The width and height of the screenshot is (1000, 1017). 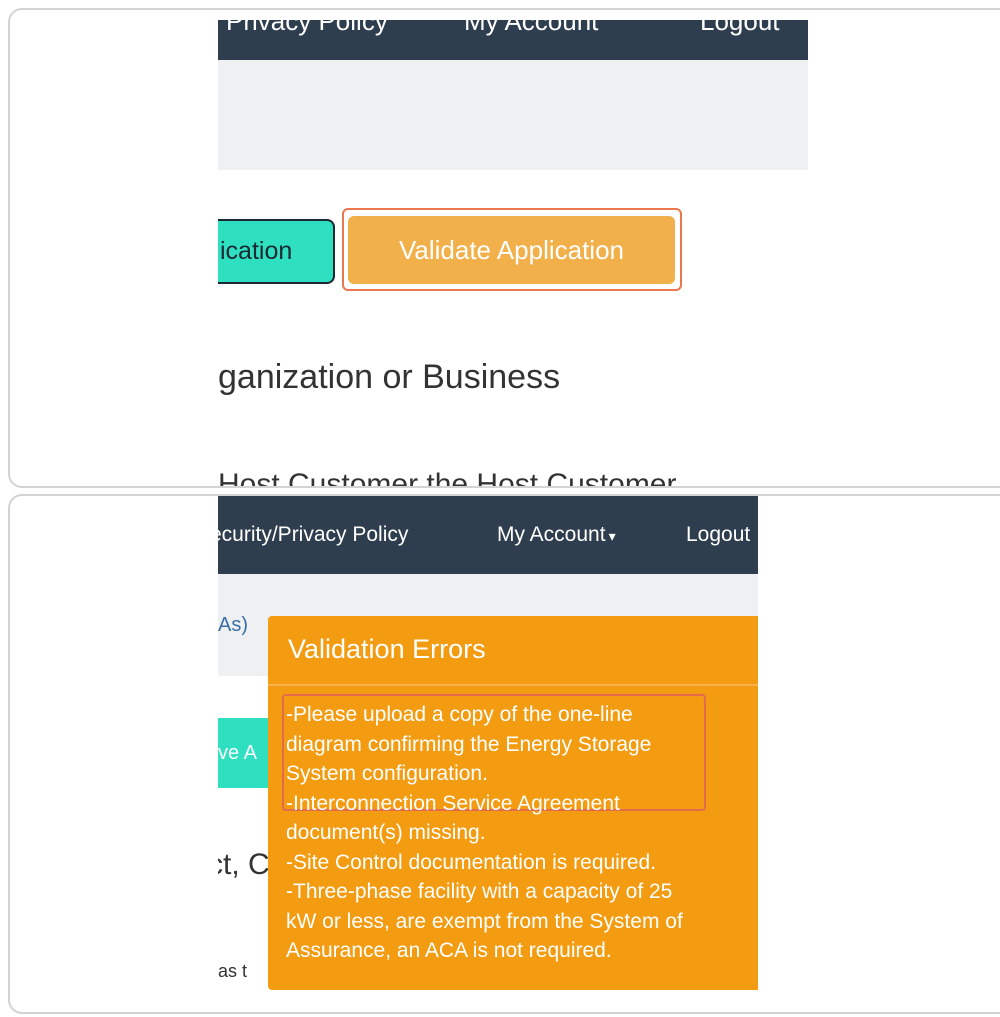 What do you see at coordinates (469, 744) in the screenshot?
I see `error-line: diagram confirming the Energy Storage` at bounding box center [469, 744].